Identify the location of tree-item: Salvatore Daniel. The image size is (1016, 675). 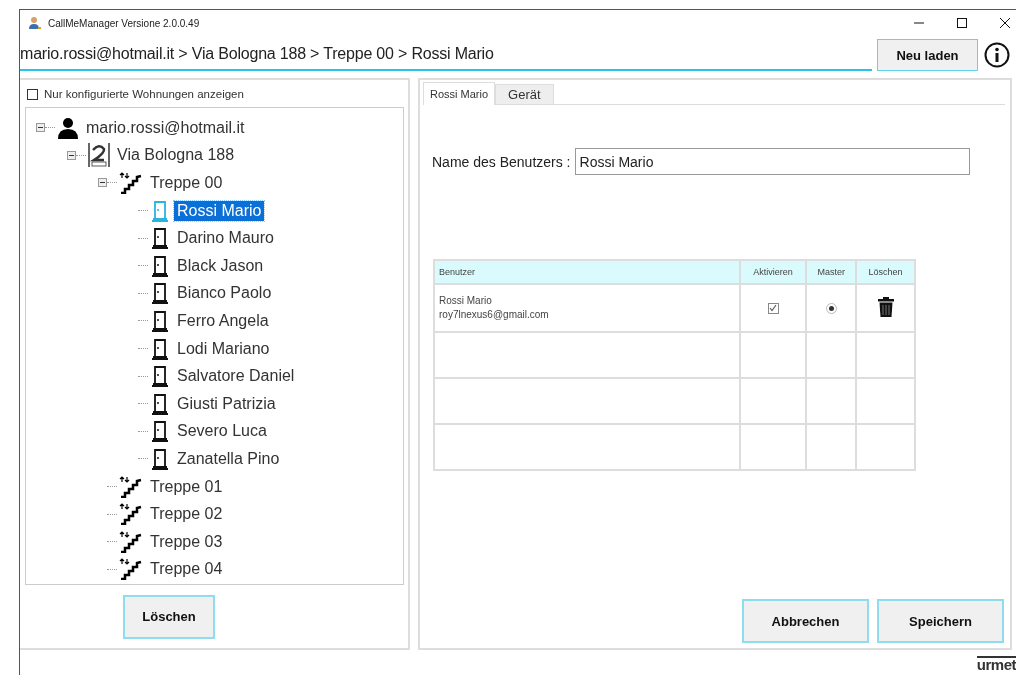
(236, 376).